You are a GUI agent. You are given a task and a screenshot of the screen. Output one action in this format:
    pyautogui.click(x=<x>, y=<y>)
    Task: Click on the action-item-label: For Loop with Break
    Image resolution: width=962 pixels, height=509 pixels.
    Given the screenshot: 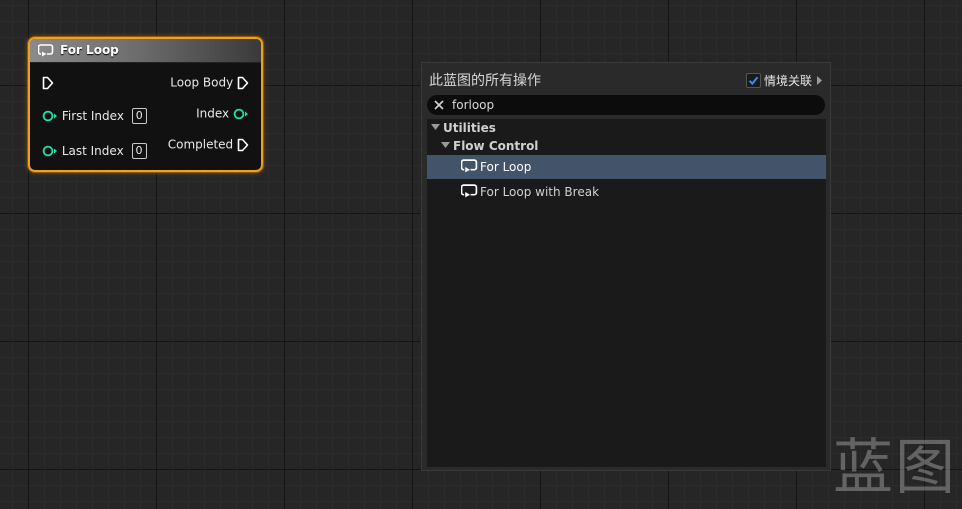 What is the action you would take?
    pyautogui.click(x=540, y=192)
    